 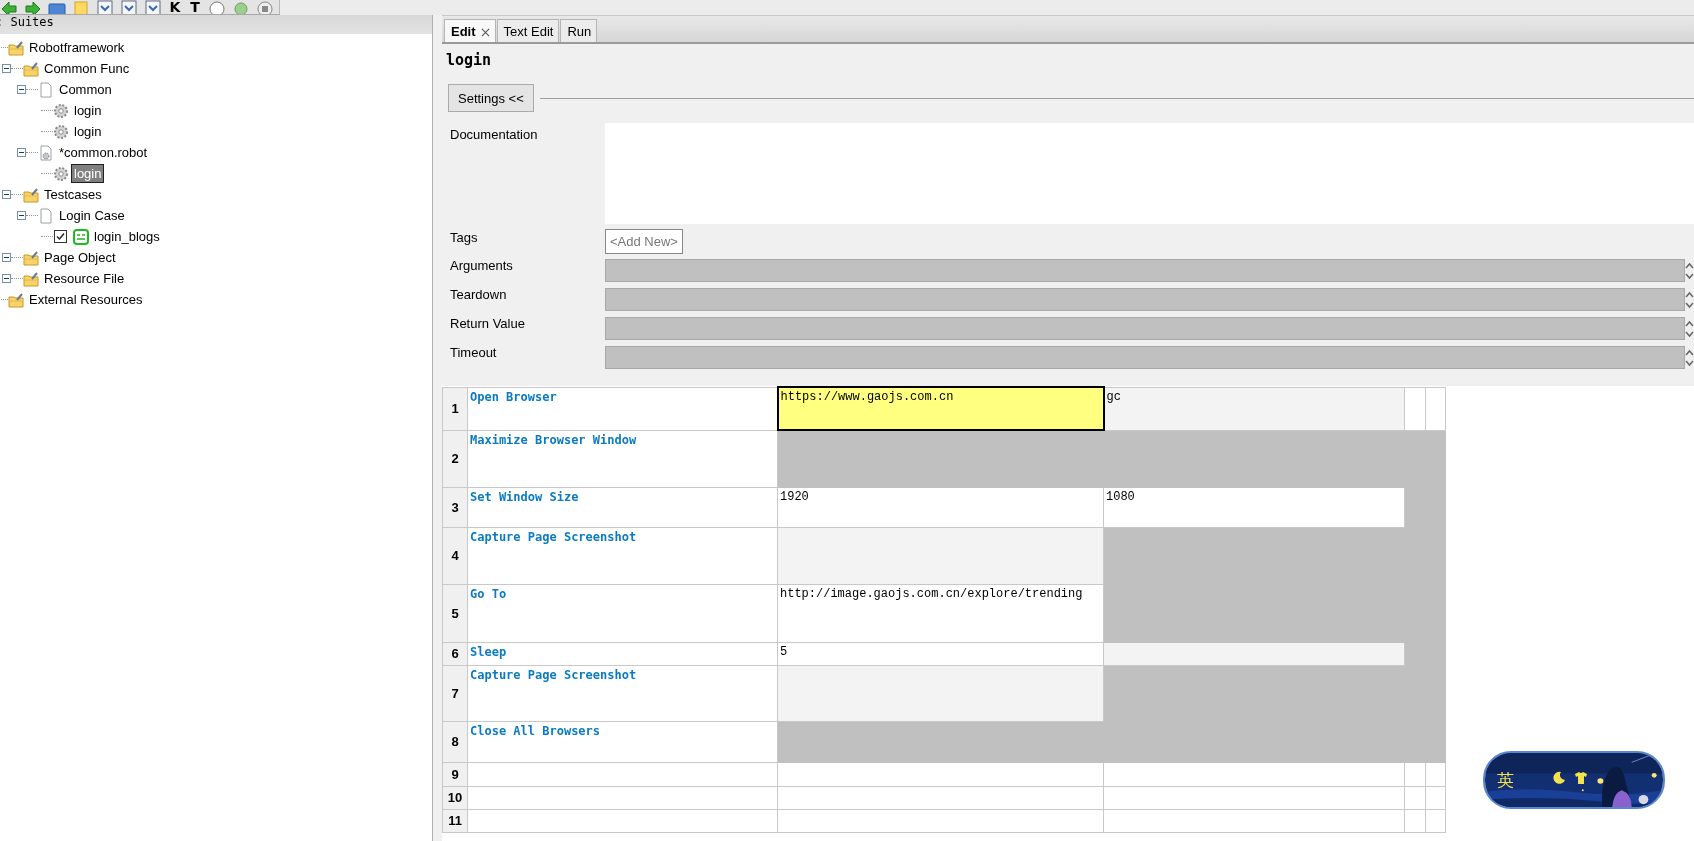 What do you see at coordinates (46, 152) in the screenshot?
I see `file-gear-icon` at bounding box center [46, 152].